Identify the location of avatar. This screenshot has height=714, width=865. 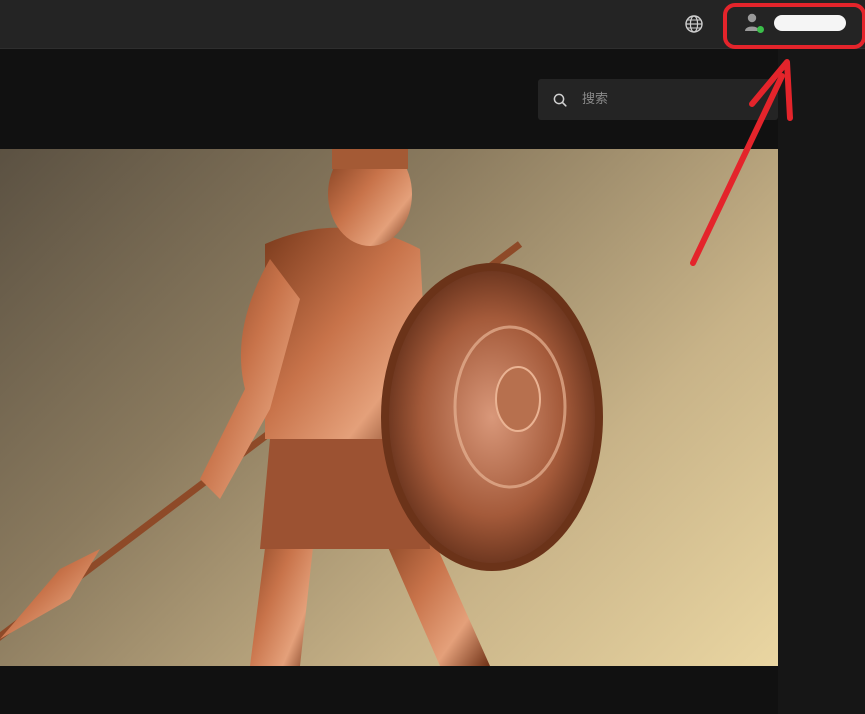
(754, 23).